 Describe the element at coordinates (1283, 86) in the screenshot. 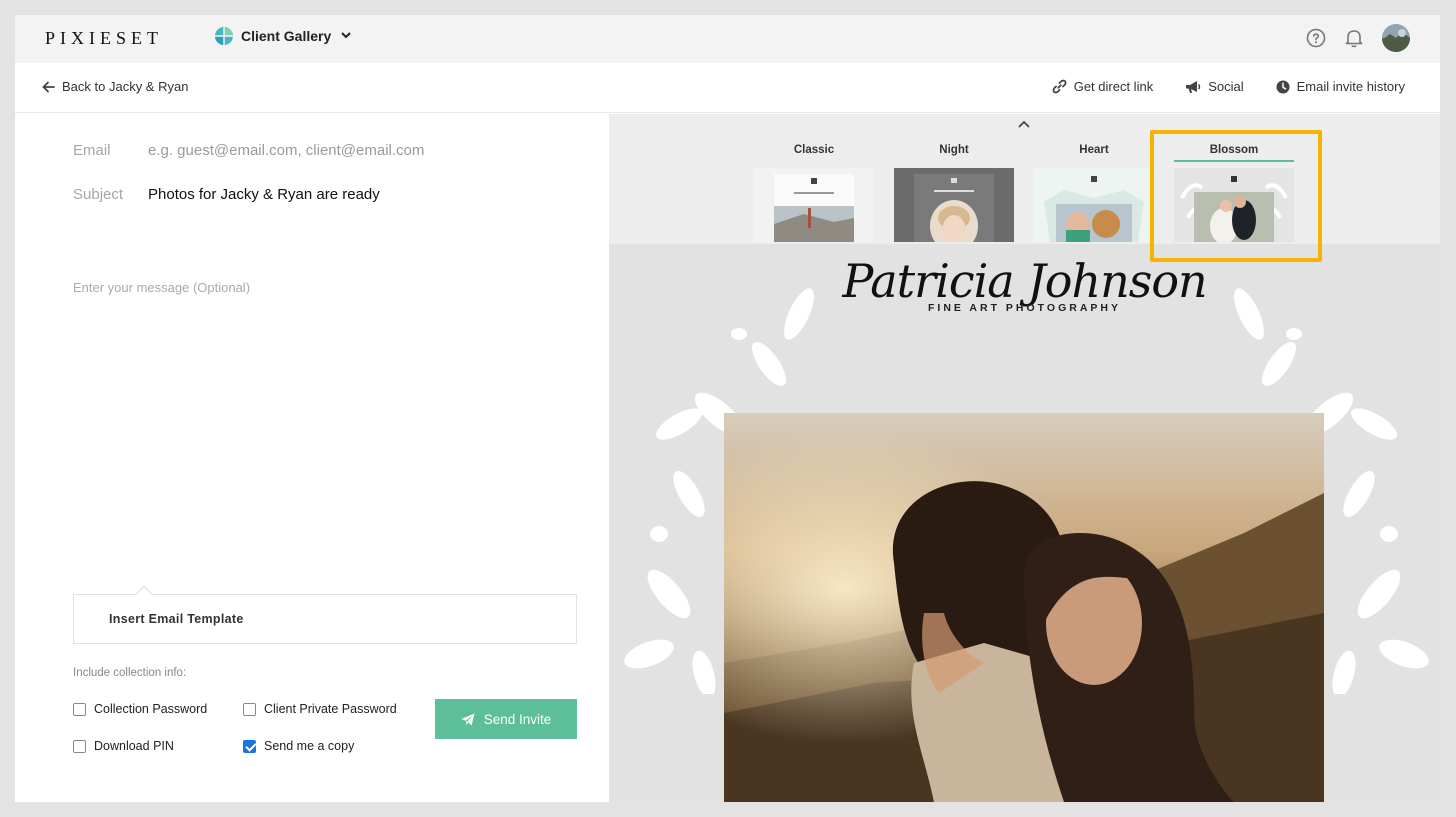

I see `clock-icon` at that location.